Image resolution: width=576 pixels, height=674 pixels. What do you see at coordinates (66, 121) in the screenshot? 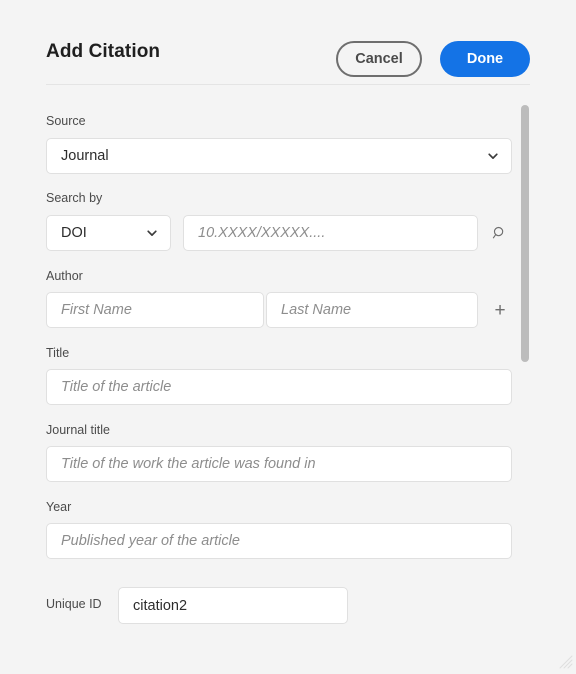
I see `source-label: Source` at bounding box center [66, 121].